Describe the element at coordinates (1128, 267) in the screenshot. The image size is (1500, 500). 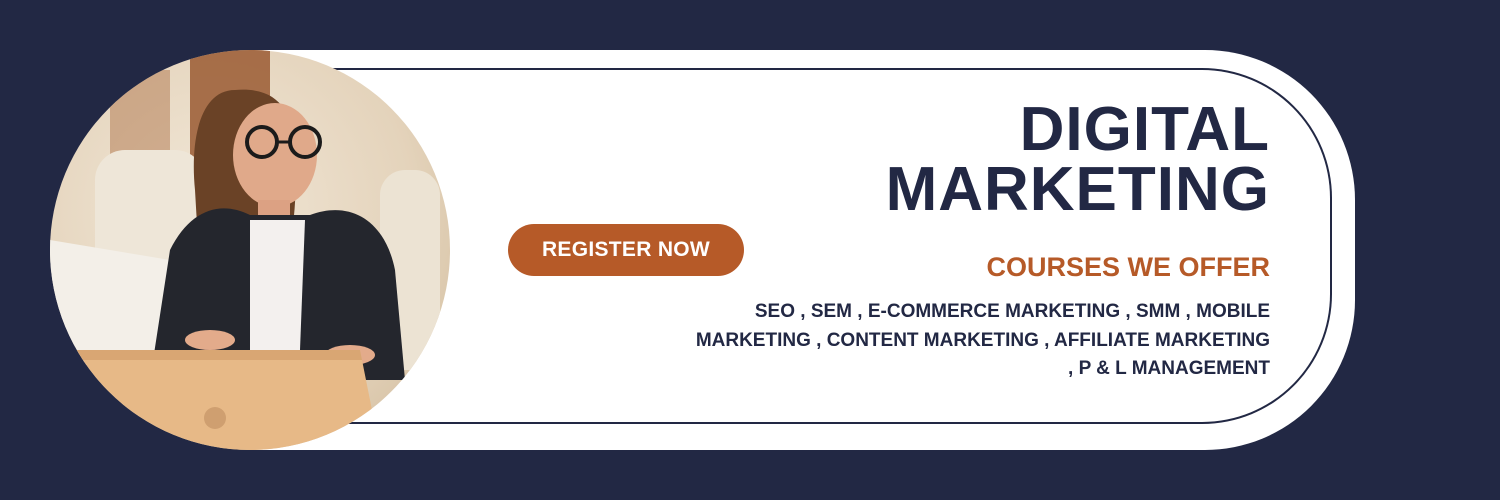
I see `courses-subtitle: COURSES WE OFFER` at that location.